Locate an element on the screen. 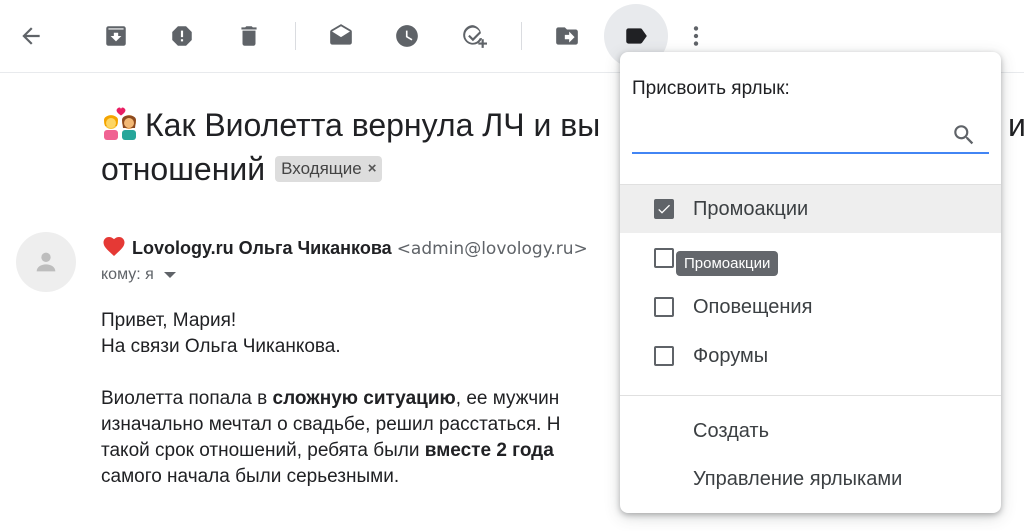  move-to-button is located at coordinates (567, 36).